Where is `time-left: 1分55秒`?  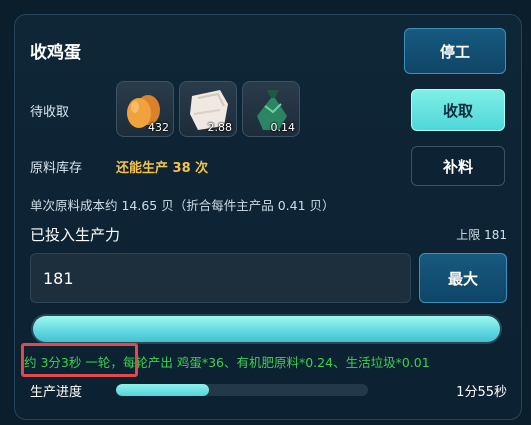
time-left: 1分55秒 is located at coordinates (481, 392).